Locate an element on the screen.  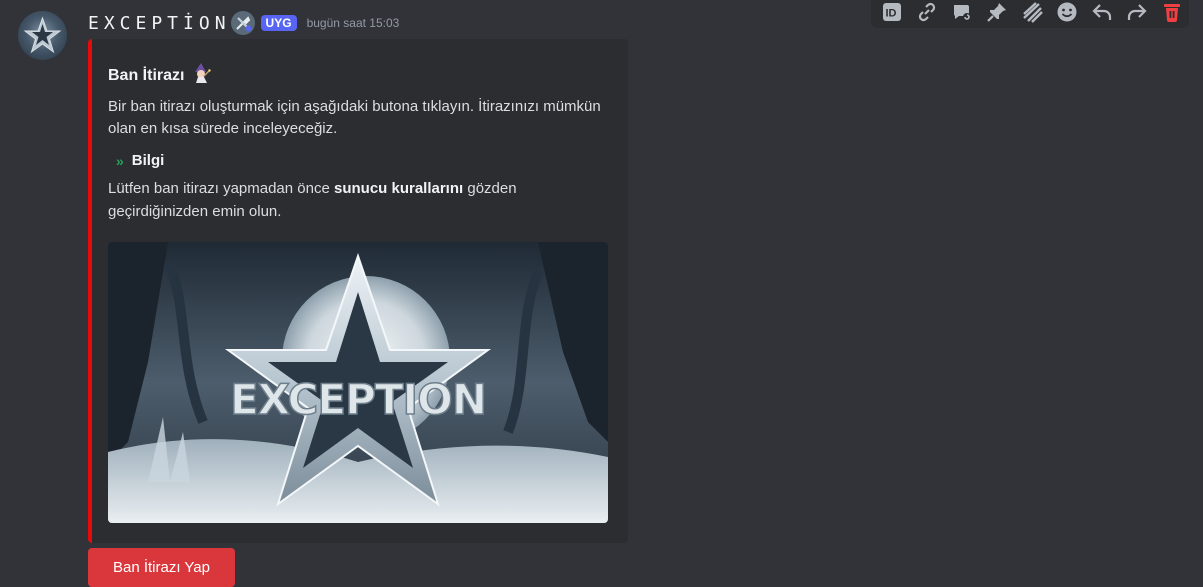
avatar is located at coordinates (42, 35).